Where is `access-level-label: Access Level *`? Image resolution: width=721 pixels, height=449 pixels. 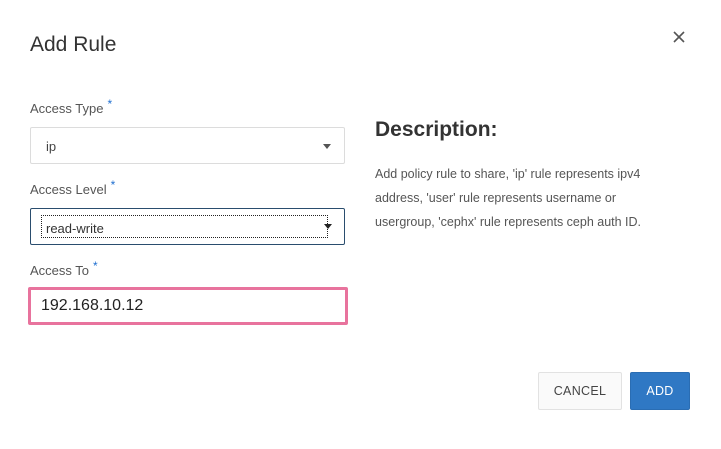
access-level-label: Access Level * is located at coordinates (72, 187).